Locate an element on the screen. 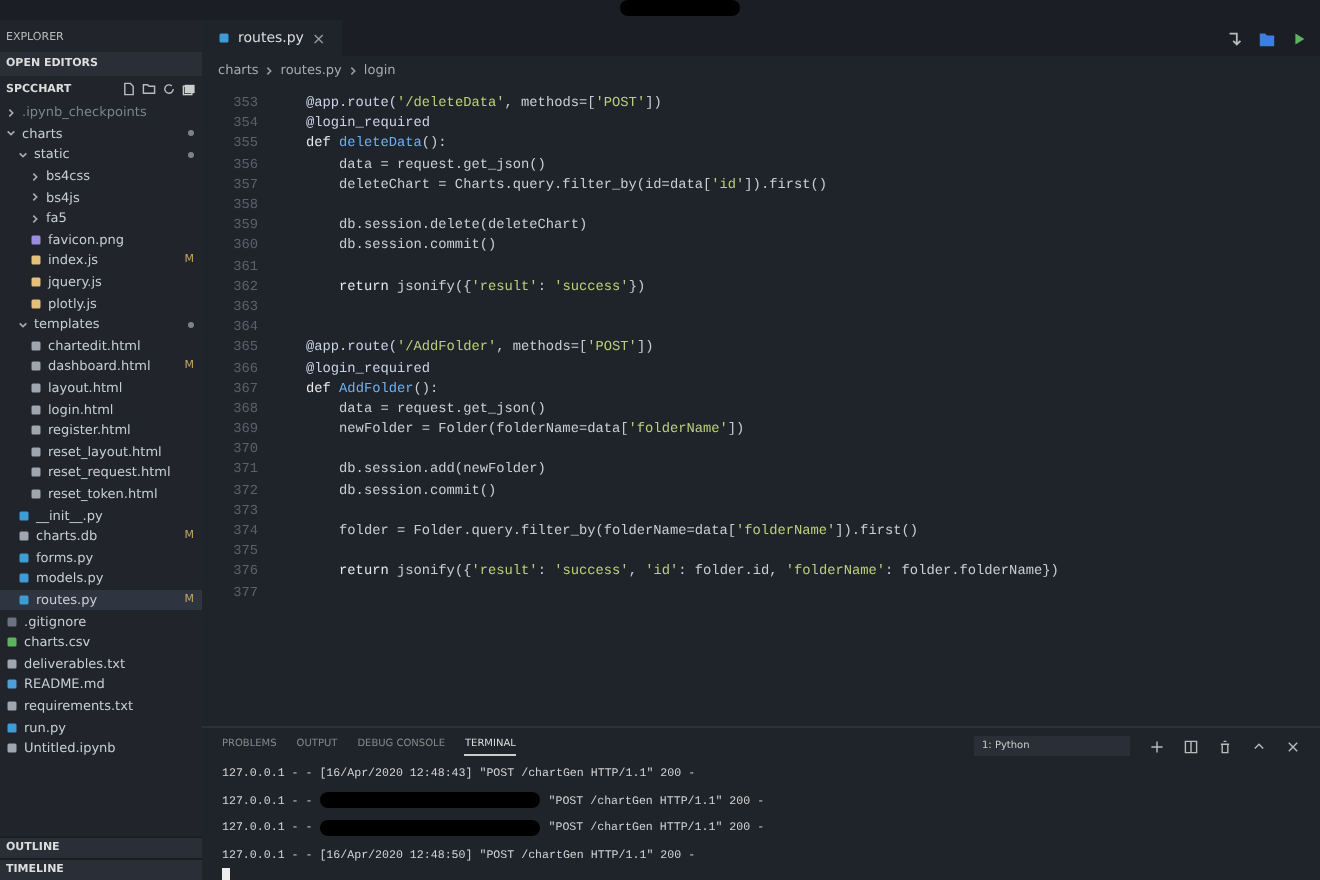 The width and height of the screenshot is (1320, 880). split-icon is located at coordinates (1191, 746).